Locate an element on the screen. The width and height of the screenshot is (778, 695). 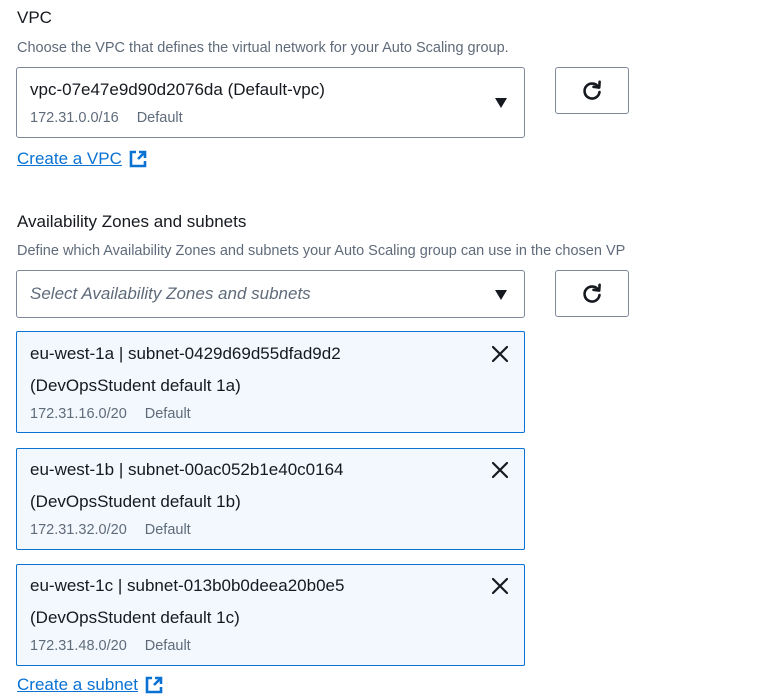
vpc-selected-value: vpc-07e47e9d90d2076da (Default-vpc) is located at coordinates (177, 89).